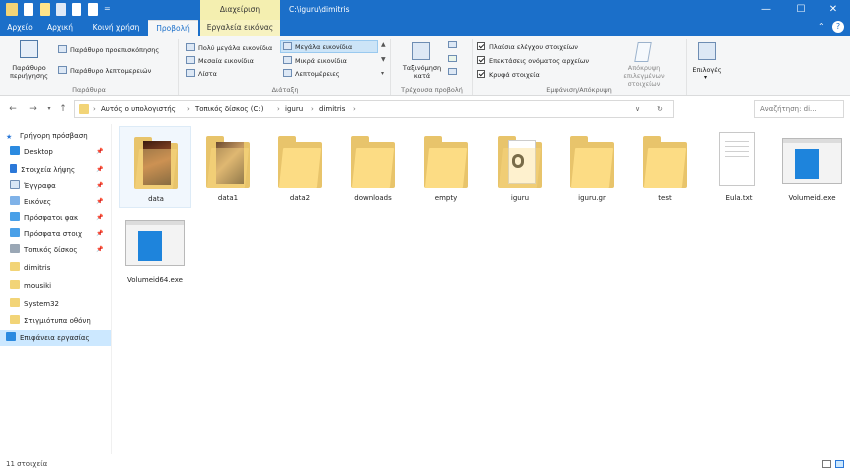 This screenshot has width=850, height=472. What do you see at coordinates (839, 464) in the screenshot?
I see `large-icons-view-icon` at bounding box center [839, 464].